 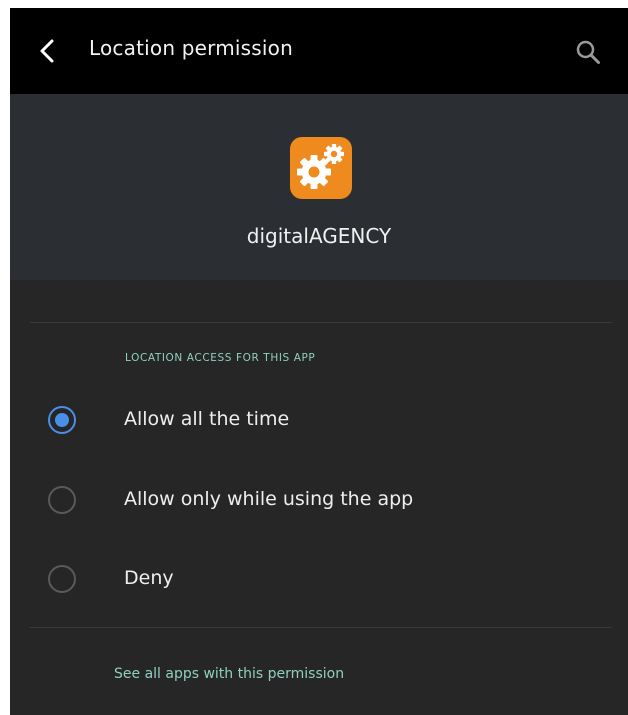 I want to click on back-button, so click(x=47, y=51).